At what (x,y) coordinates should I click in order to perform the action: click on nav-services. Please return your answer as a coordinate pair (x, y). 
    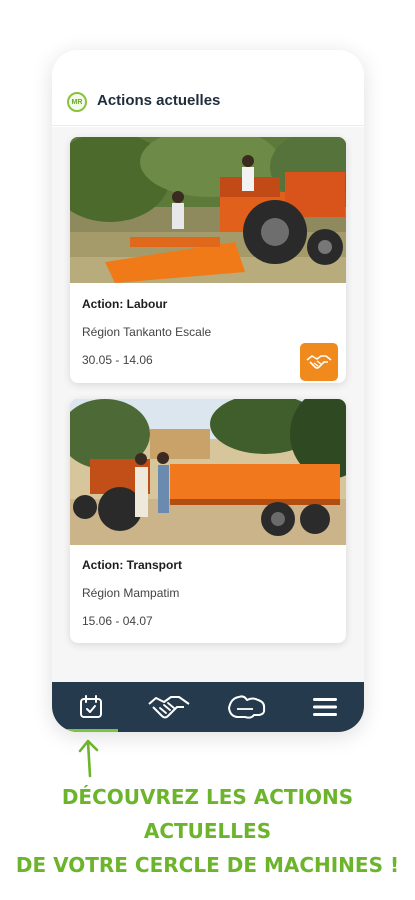
    Looking at the image, I should click on (169, 707).